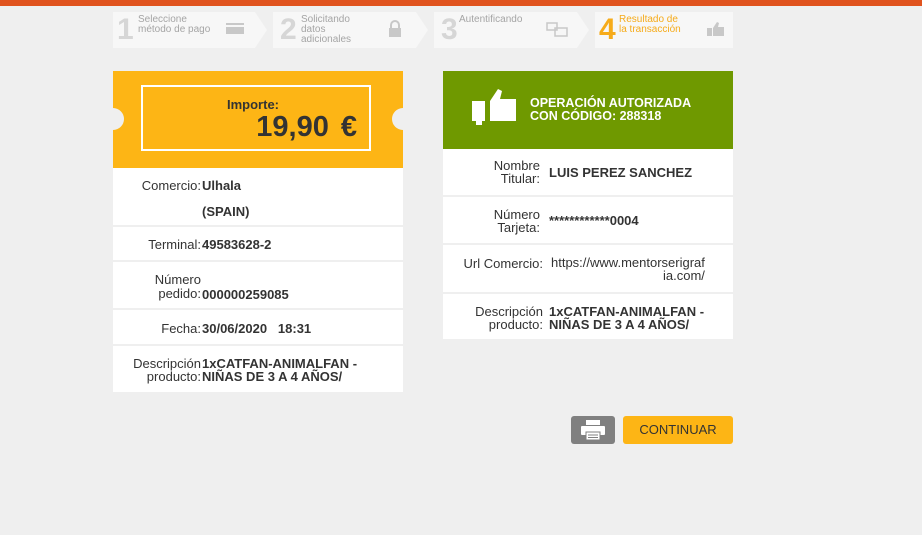  I want to click on thumbs-up-card-icon, so click(494, 107).